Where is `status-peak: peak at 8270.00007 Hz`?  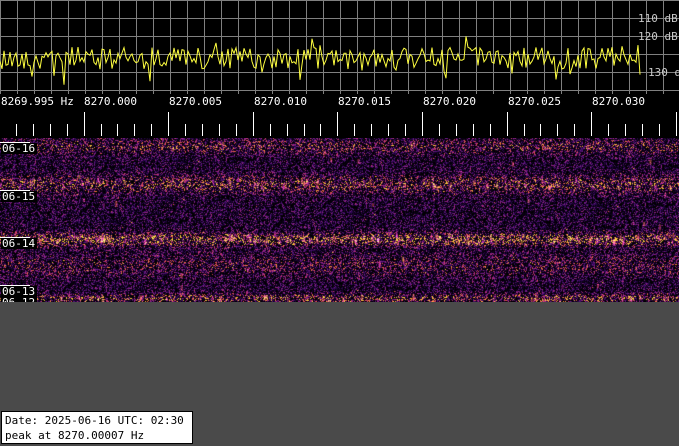
status-peak: peak at 8270.00007 Hz is located at coordinates (75, 435).